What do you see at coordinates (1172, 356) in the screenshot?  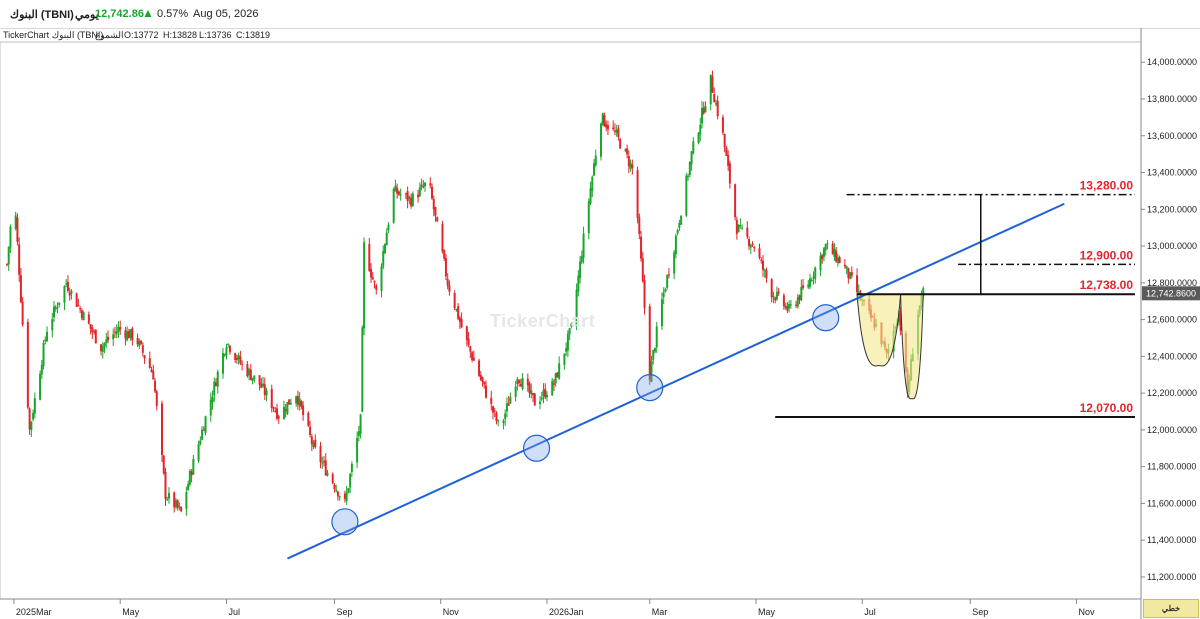 I see `y-tick-label: 12,400.0000` at bounding box center [1172, 356].